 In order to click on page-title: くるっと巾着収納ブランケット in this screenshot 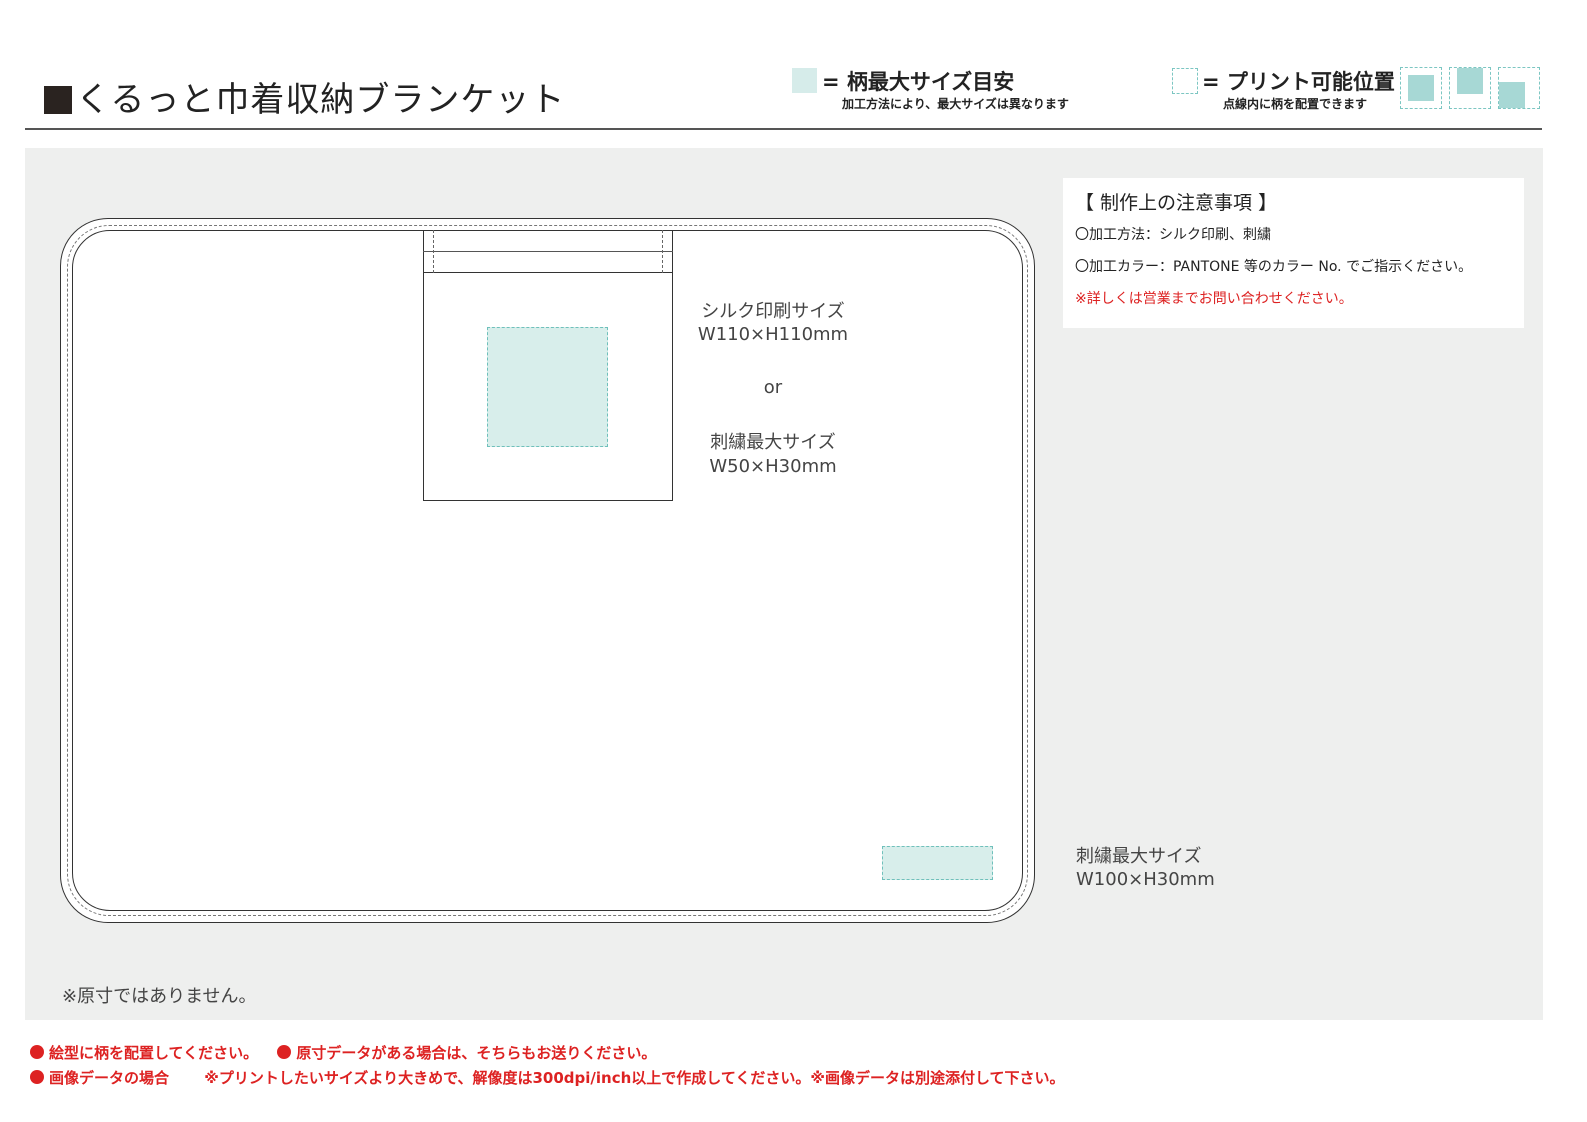, I will do `click(304, 96)`.